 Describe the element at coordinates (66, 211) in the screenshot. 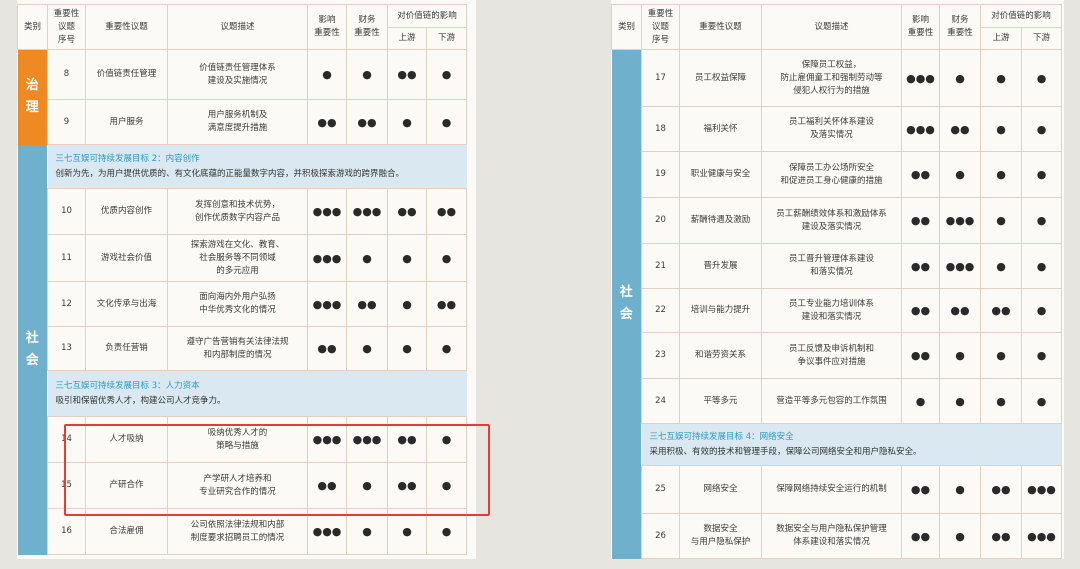

I see `topic-number: 10` at that location.